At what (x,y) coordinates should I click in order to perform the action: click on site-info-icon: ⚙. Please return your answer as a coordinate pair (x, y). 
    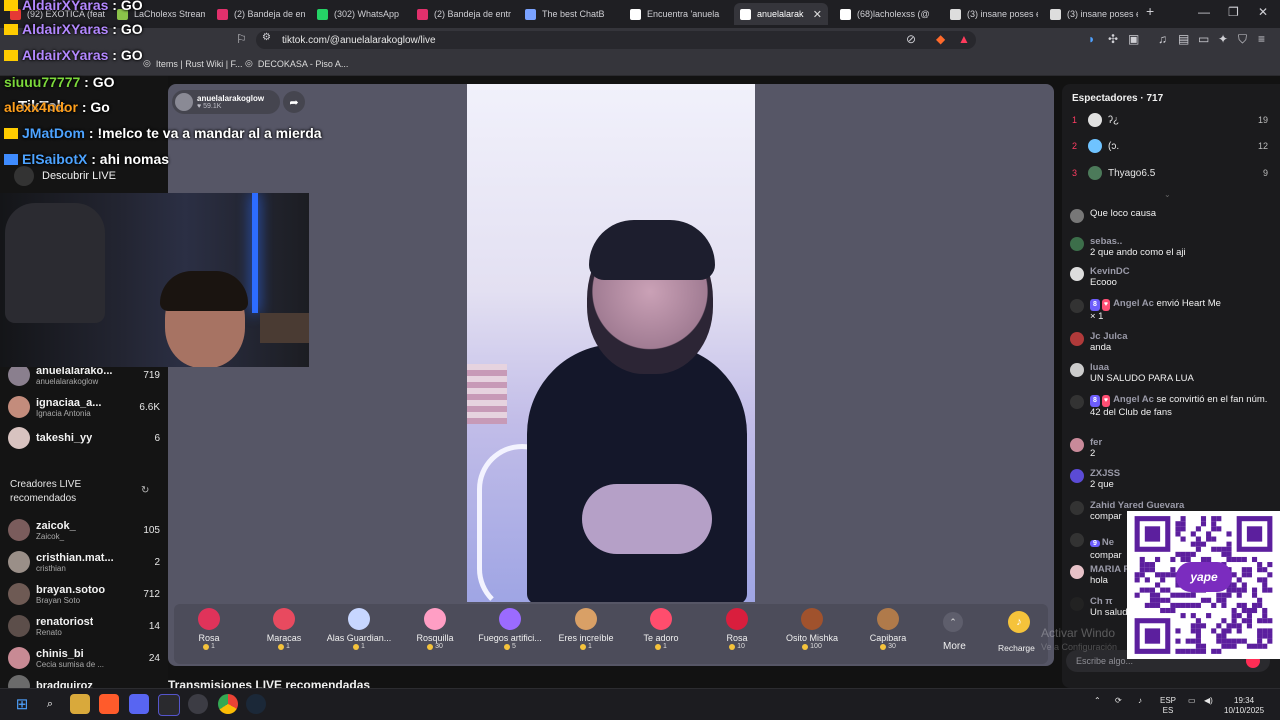
    Looking at the image, I should click on (266, 37).